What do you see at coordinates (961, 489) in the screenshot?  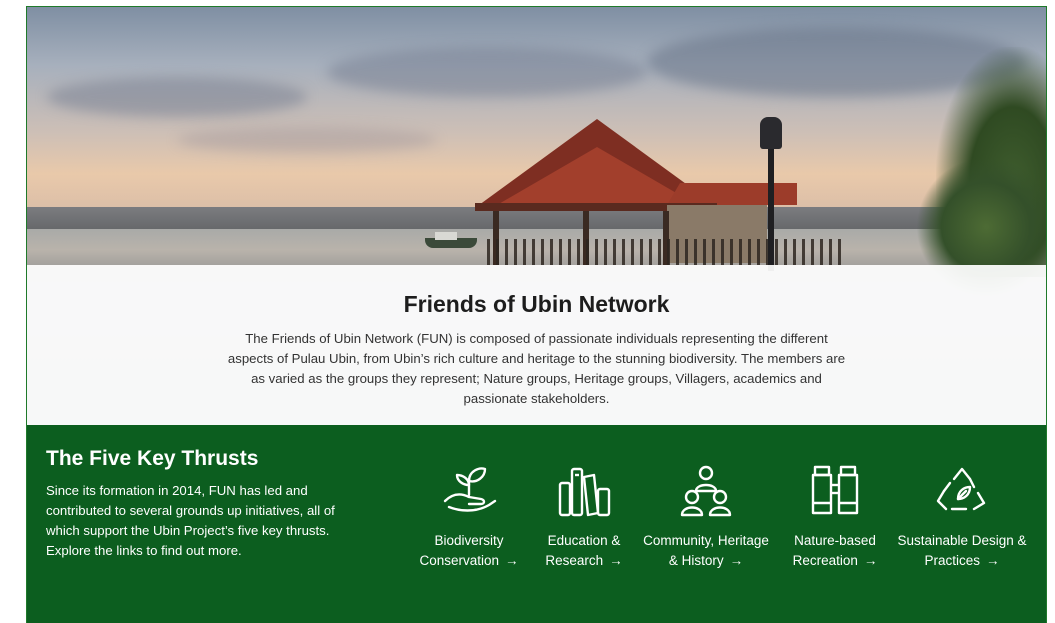 I see `recycle-leaf-icon` at bounding box center [961, 489].